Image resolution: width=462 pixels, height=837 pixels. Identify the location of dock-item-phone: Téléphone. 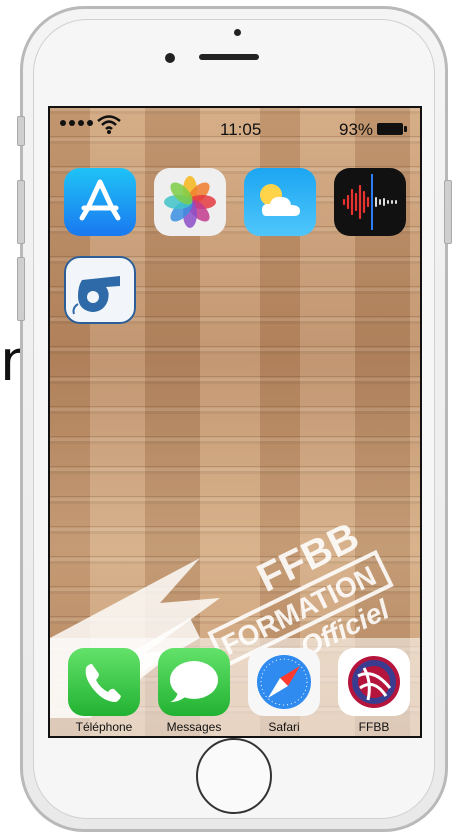
(104, 691).